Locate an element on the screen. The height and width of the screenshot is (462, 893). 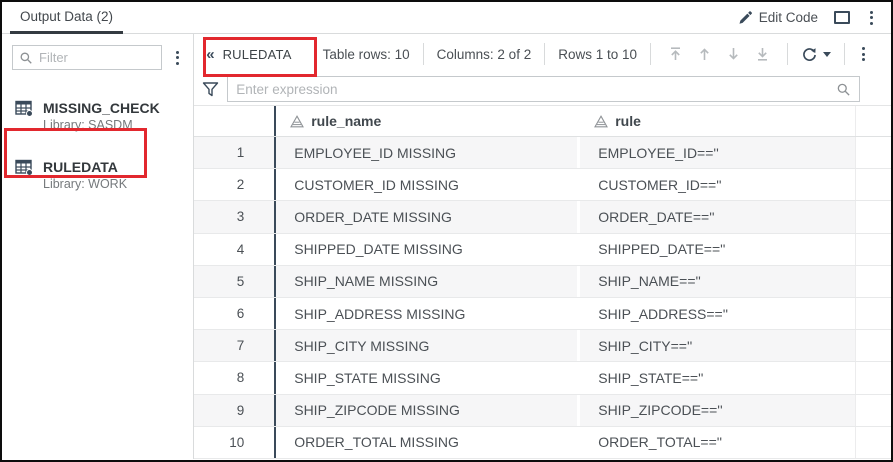
rule-cell: SHIP_ZIPCODE=='' is located at coordinates (718, 410).